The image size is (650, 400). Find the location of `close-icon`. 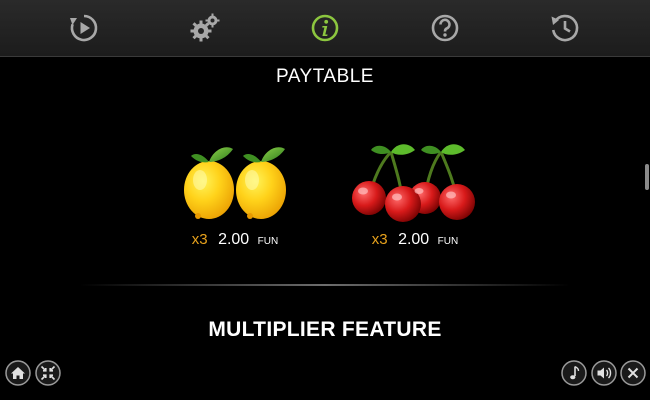

close-icon is located at coordinates (633, 373).